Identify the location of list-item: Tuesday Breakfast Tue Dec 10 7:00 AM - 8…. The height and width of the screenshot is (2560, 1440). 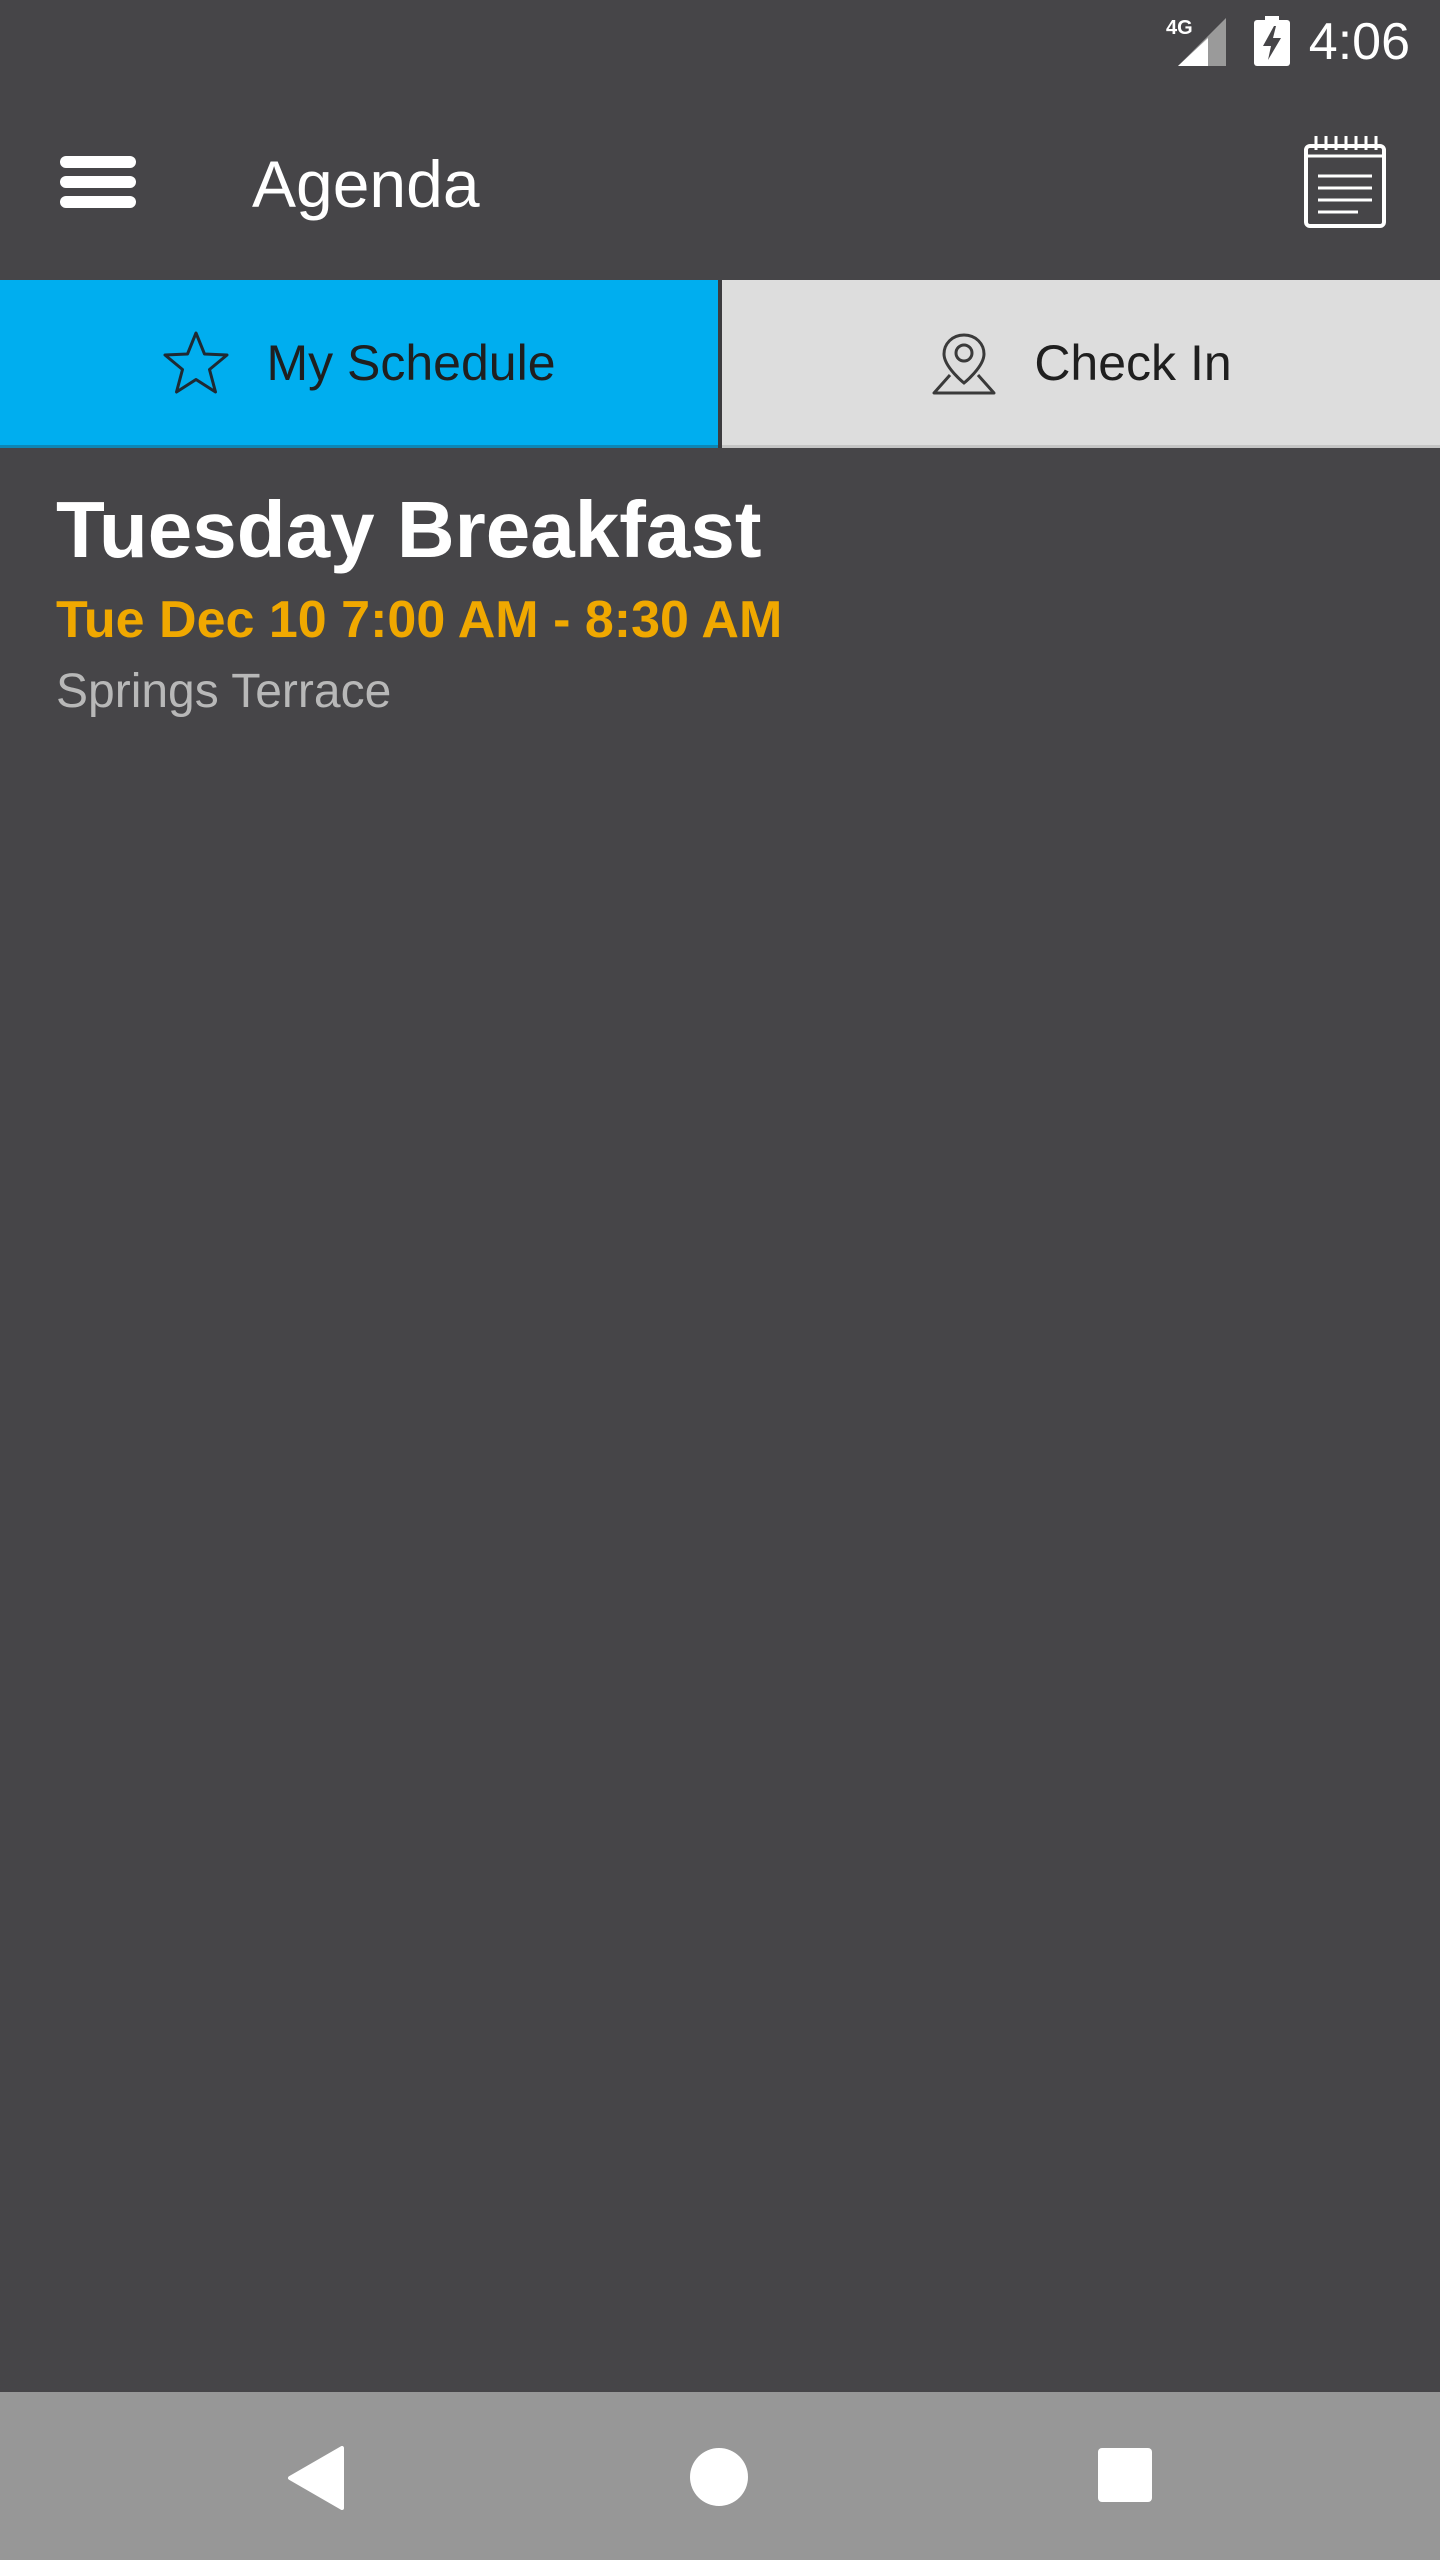
(706, 602).